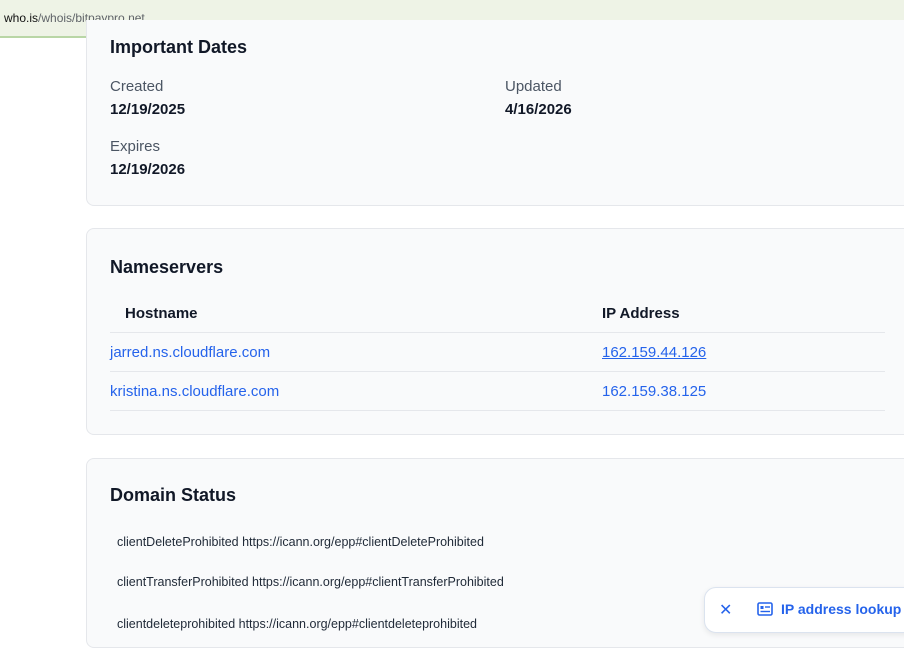  I want to click on ip-lookup-toast: ✕ IP address lookup, so click(804, 610).